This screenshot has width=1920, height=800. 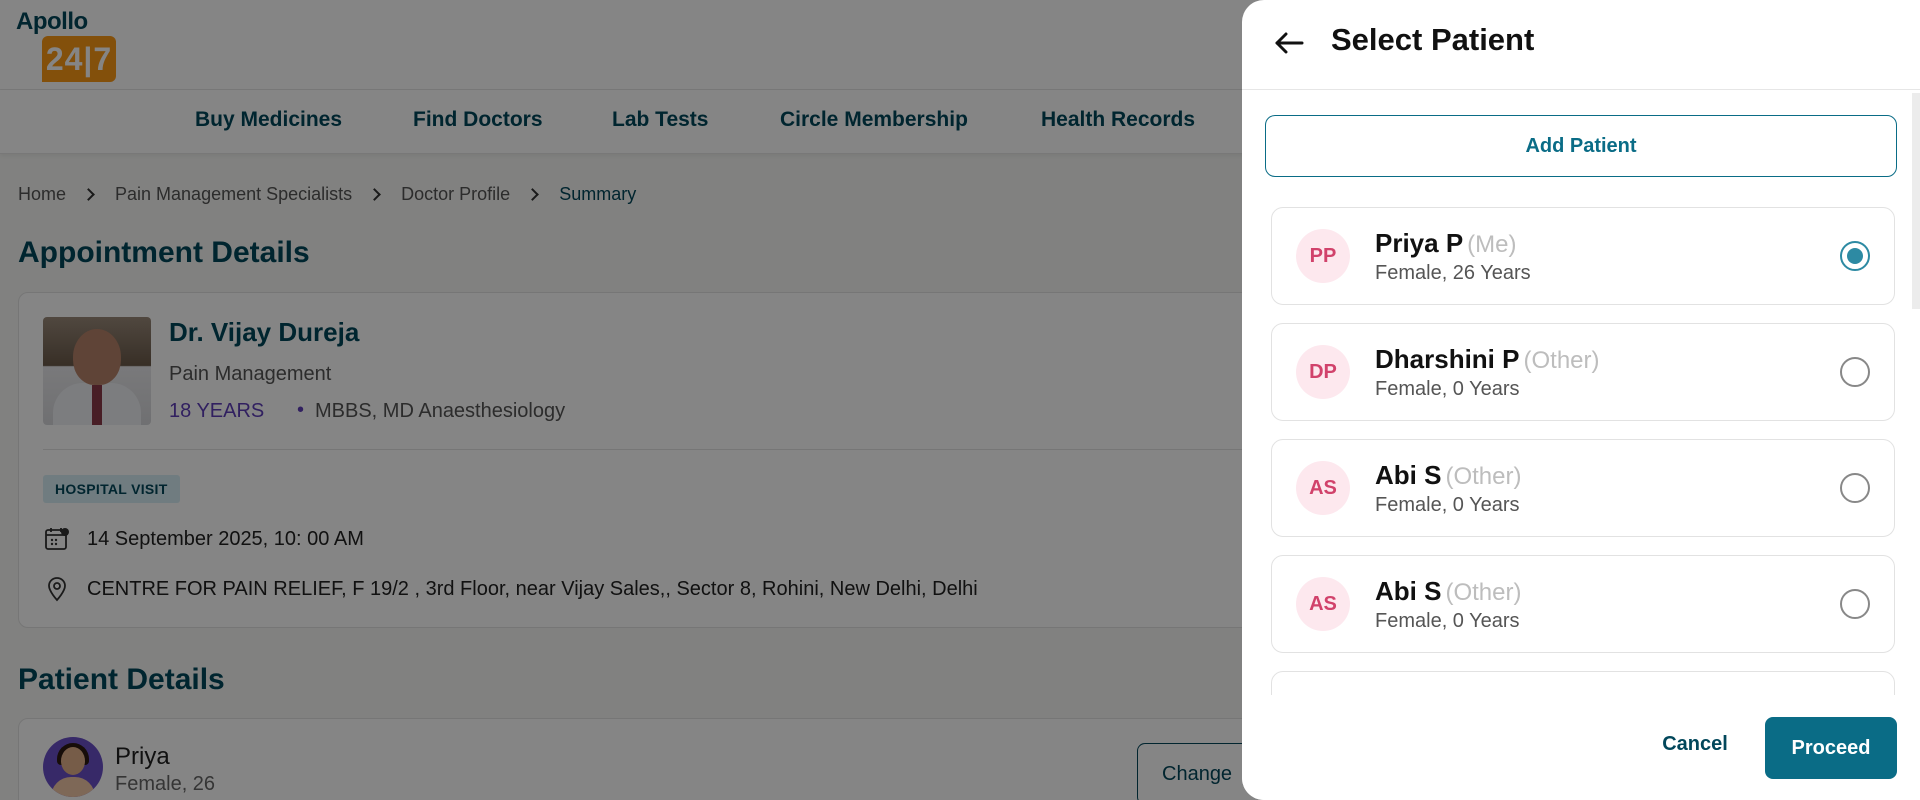 What do you see at coordinates (1447, 359) in the screenshot?
I see `patient-option-name: Dharshini P` at bounding box center [1447, 359].